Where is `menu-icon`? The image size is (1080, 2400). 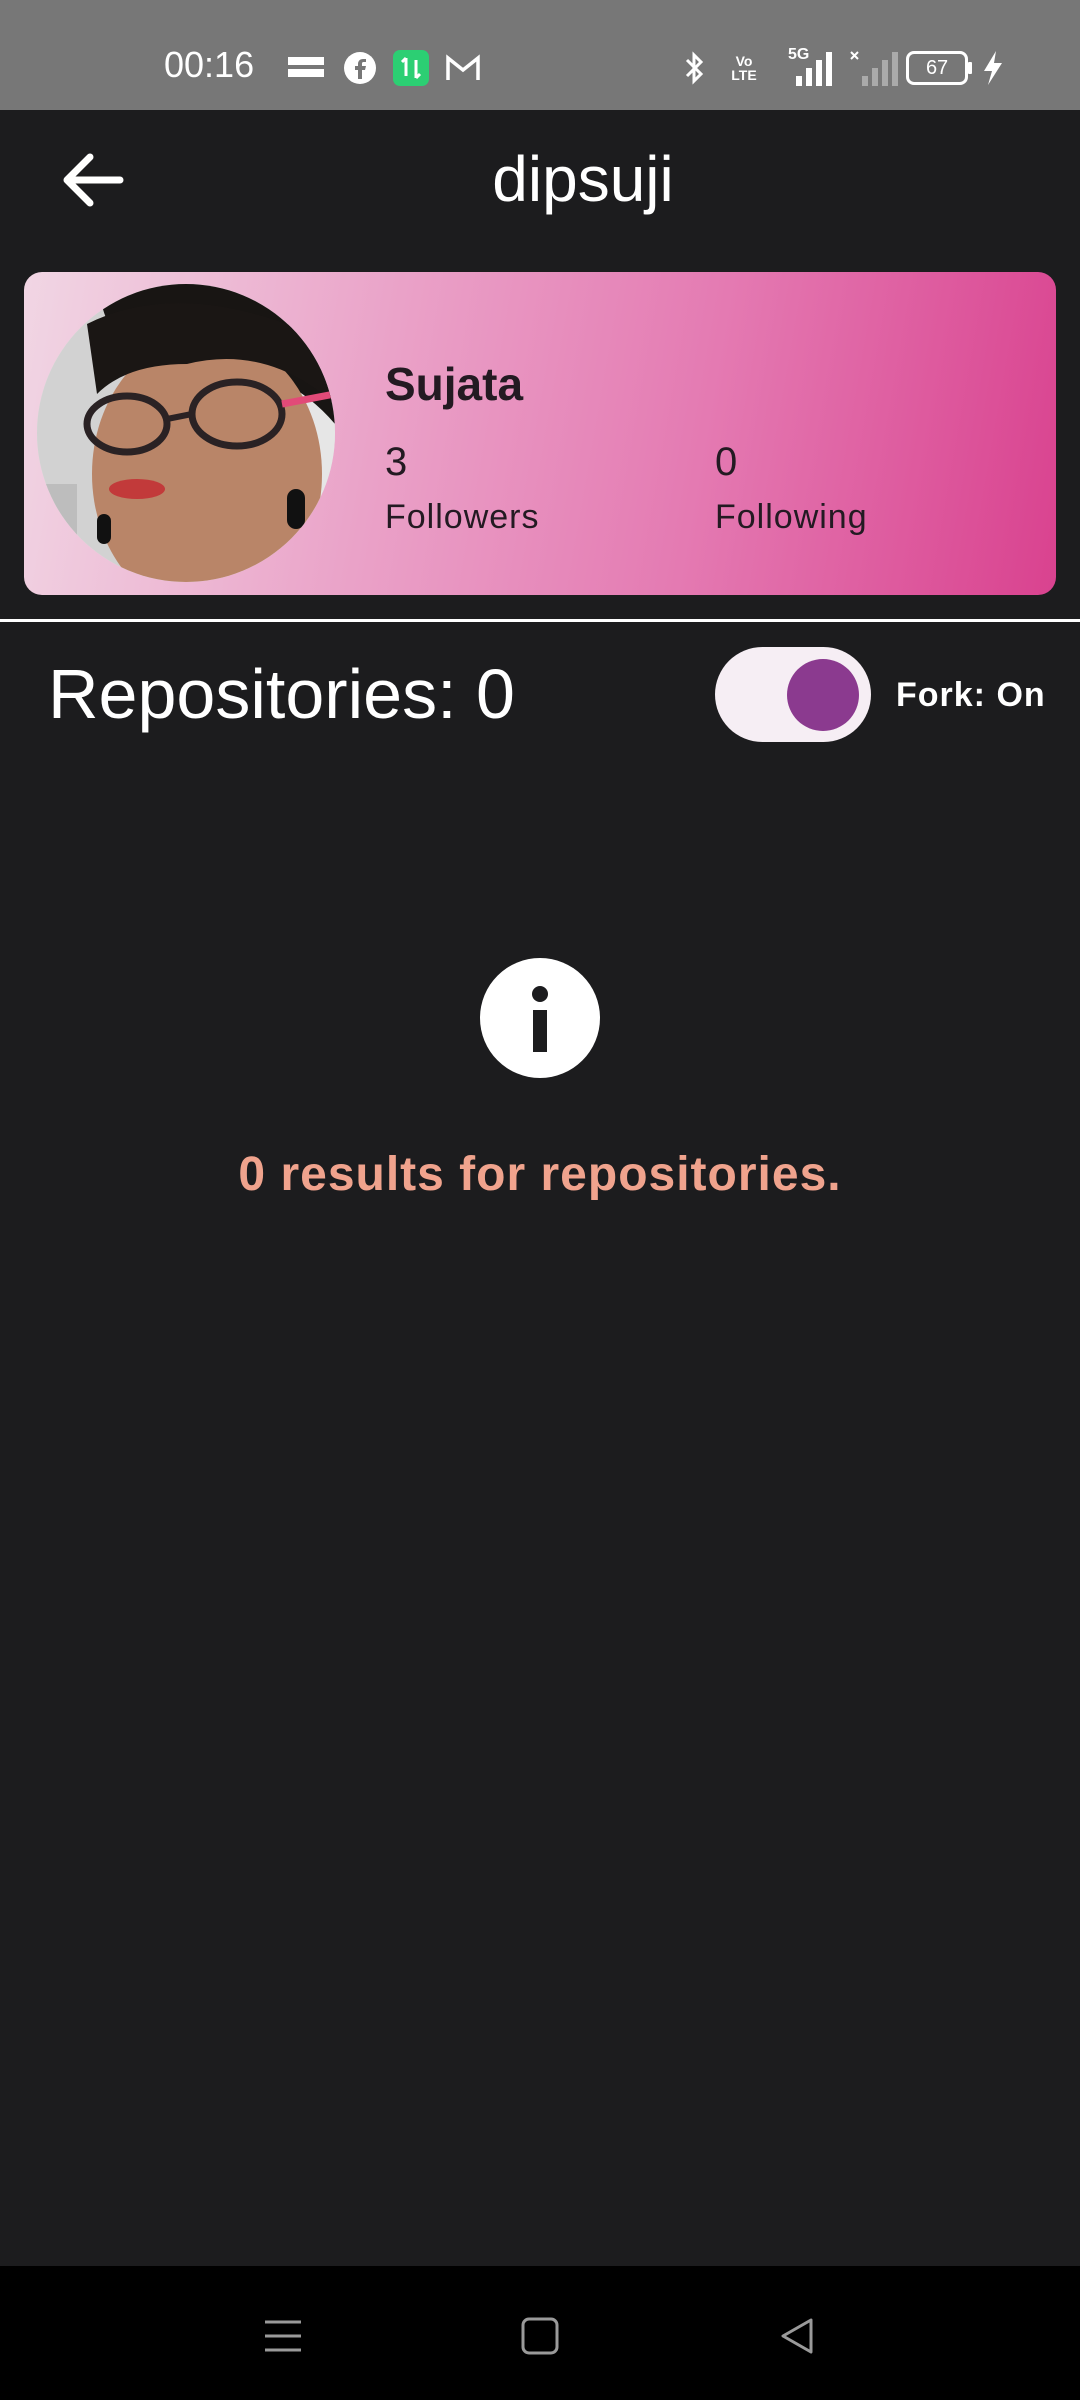
menu-icon is located at coordinates (283, 2336).